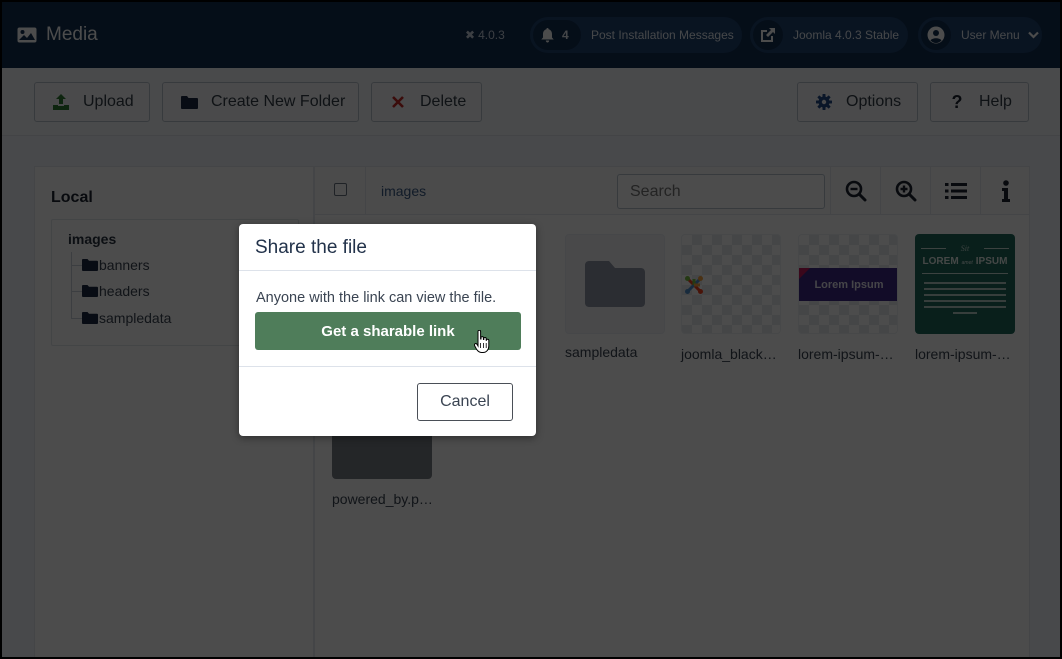 This screenshot has width=1062, height=659. I want to click on hand-pointer-cursor-icon, so click(482, 341).